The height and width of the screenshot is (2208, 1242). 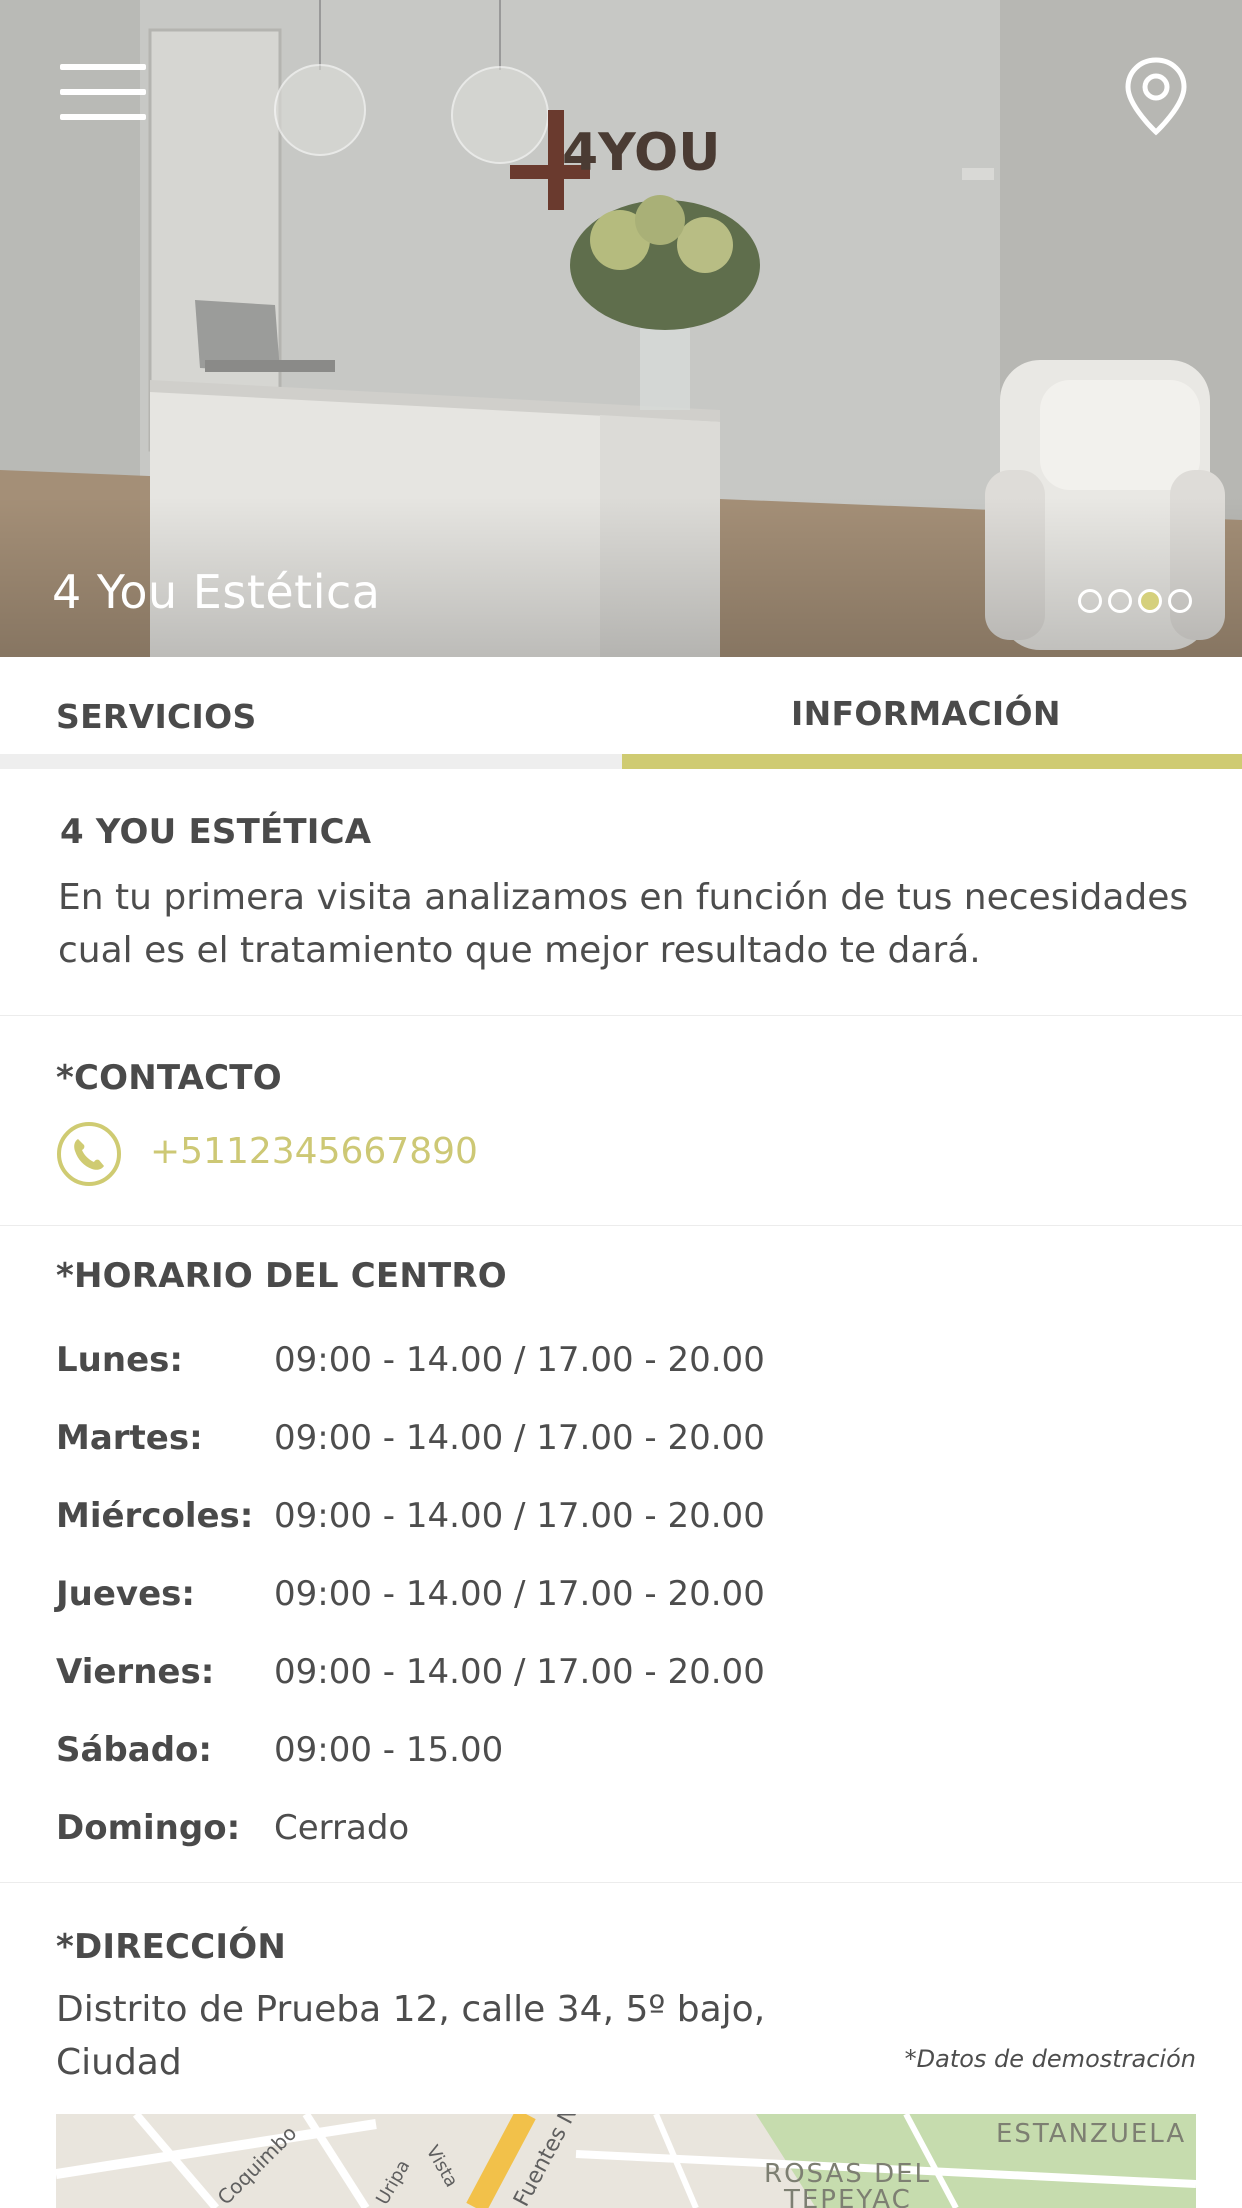 I want to click on location-pin-icon, so click(x=1156, y=96).